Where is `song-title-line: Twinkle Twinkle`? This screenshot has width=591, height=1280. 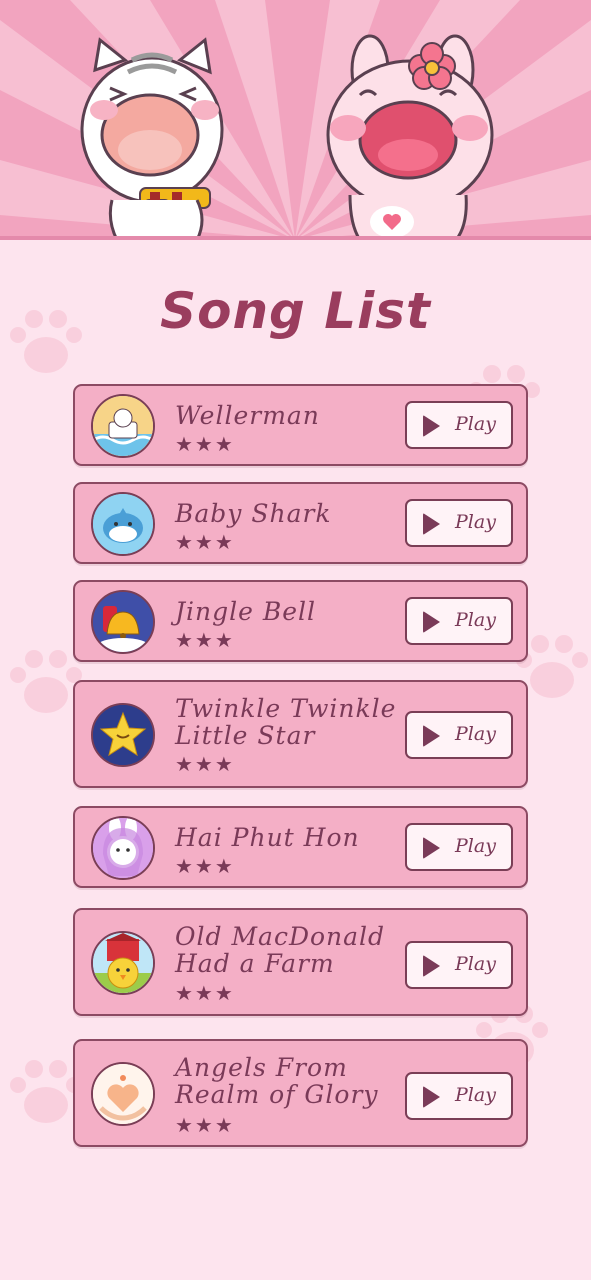 song-title-line: Twinkle Twinkle is located at coordinates (286, 708).